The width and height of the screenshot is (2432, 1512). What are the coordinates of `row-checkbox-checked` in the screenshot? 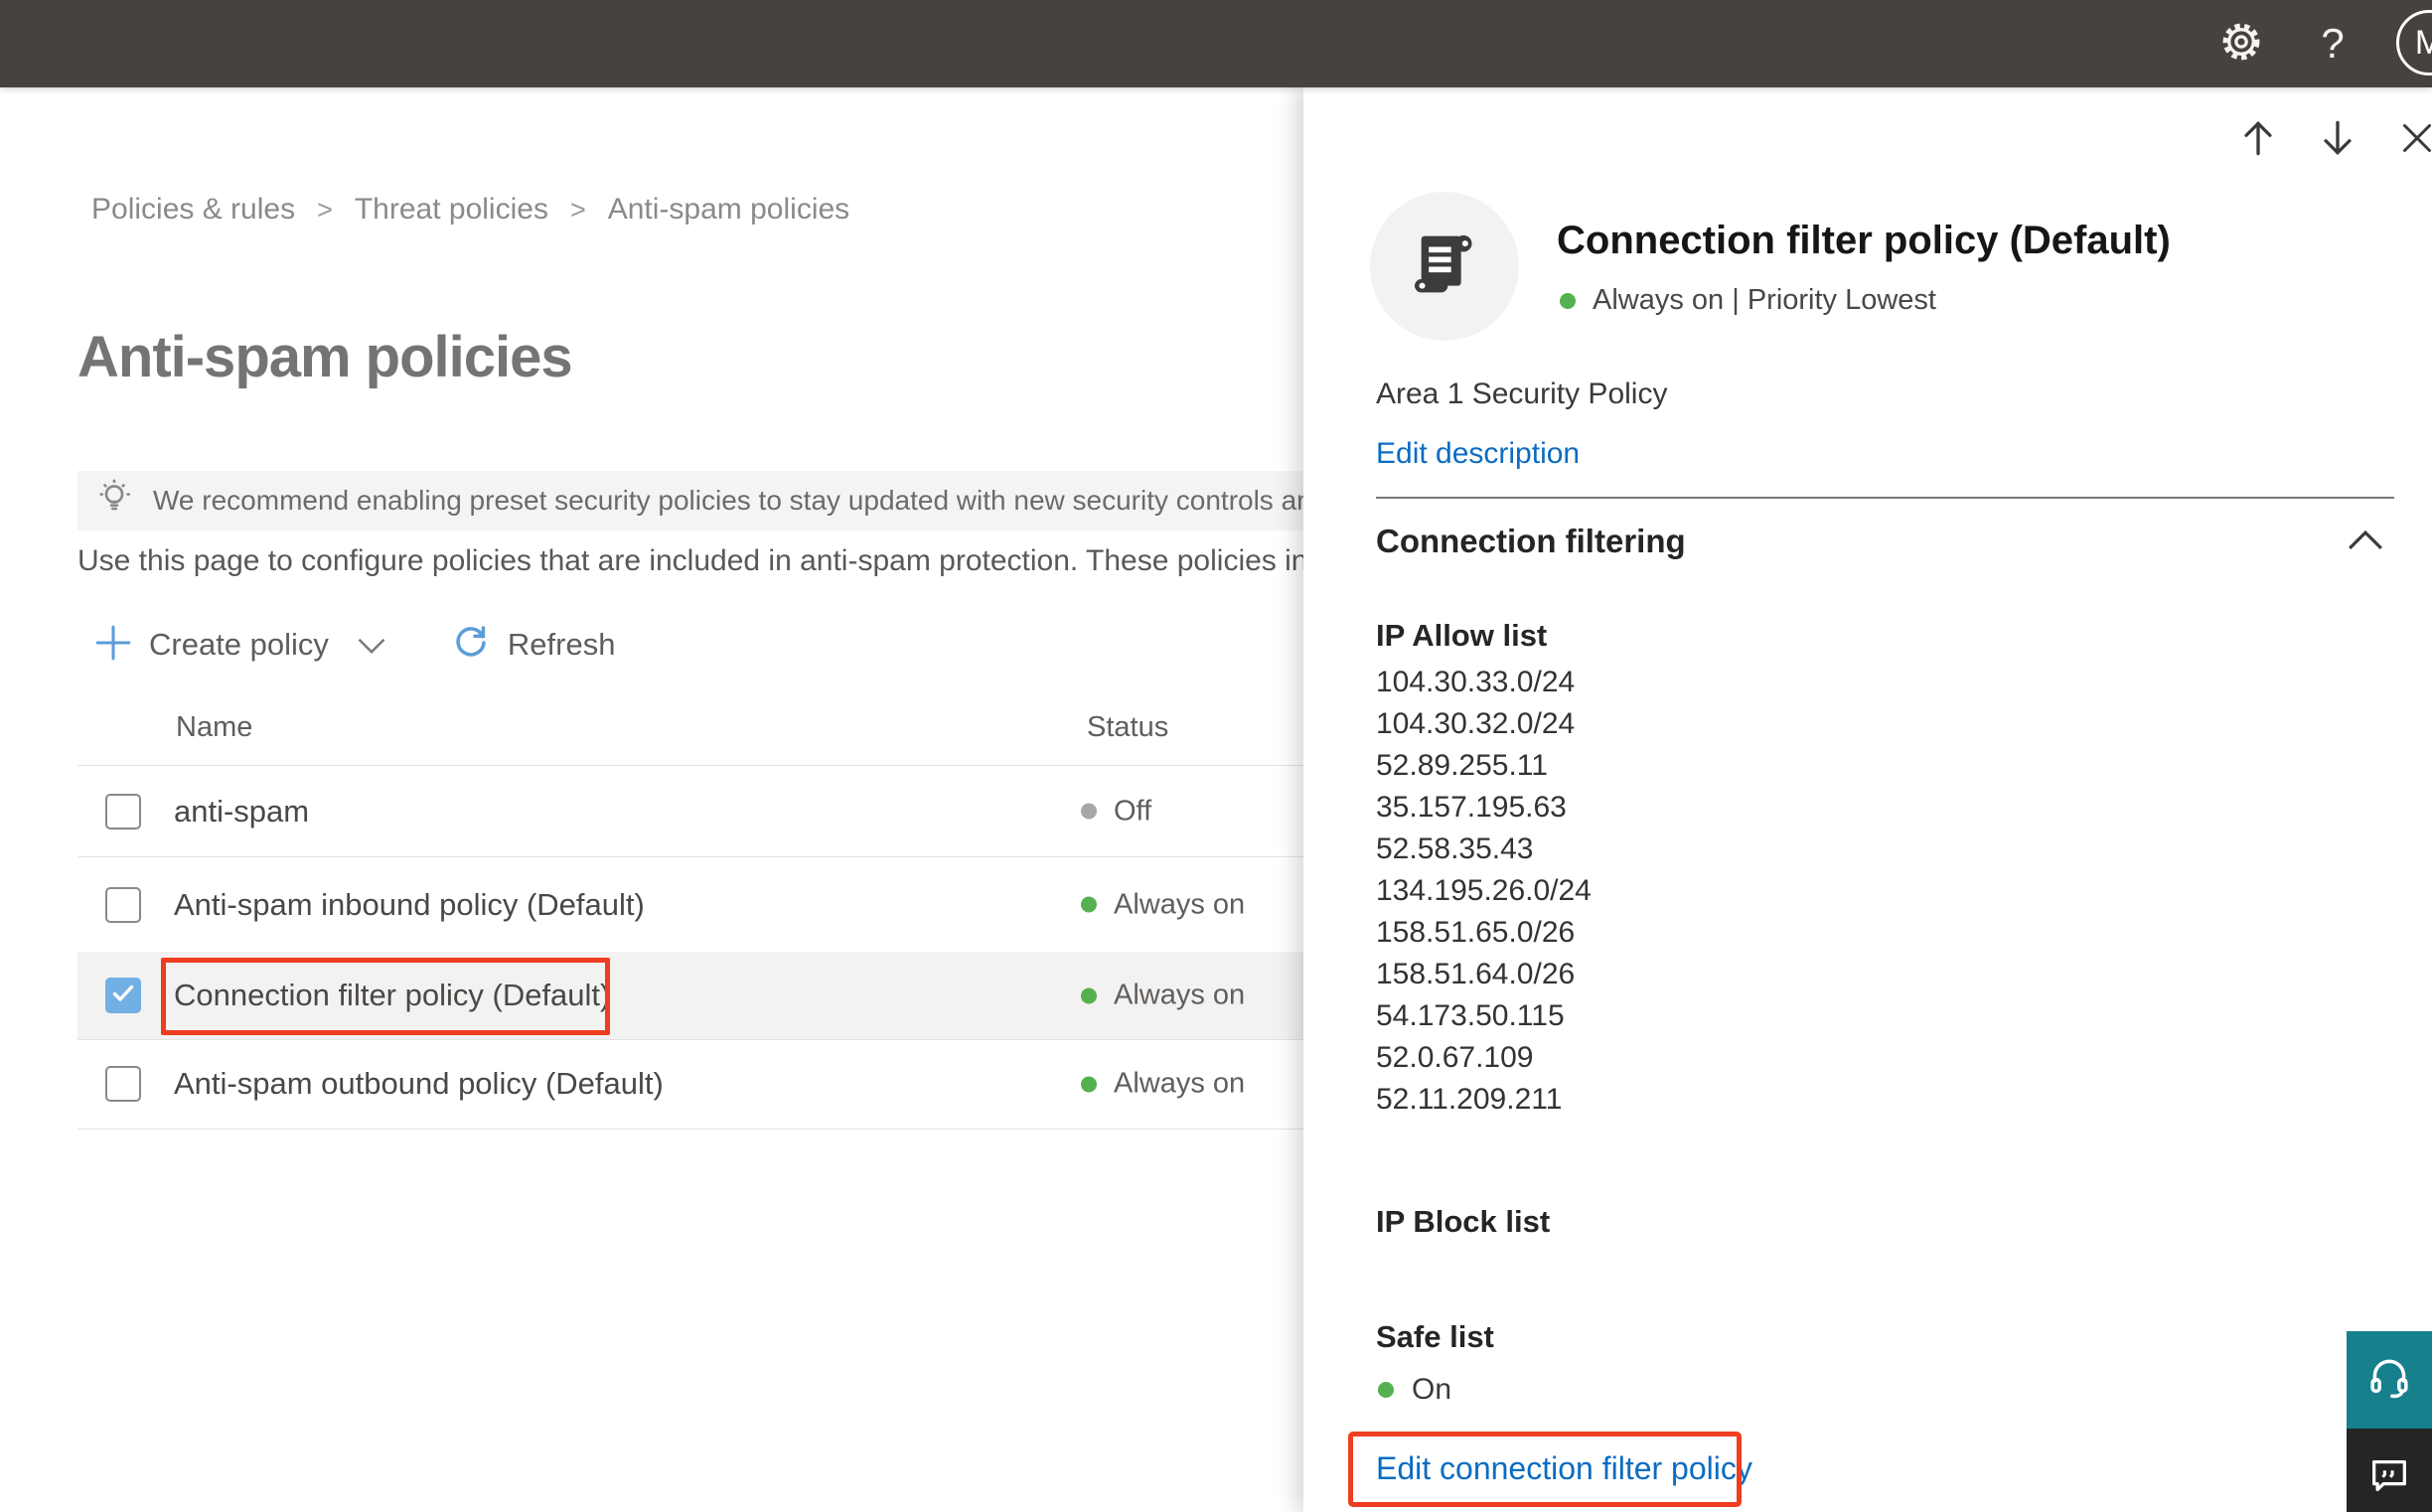 It's located at (123, 995).